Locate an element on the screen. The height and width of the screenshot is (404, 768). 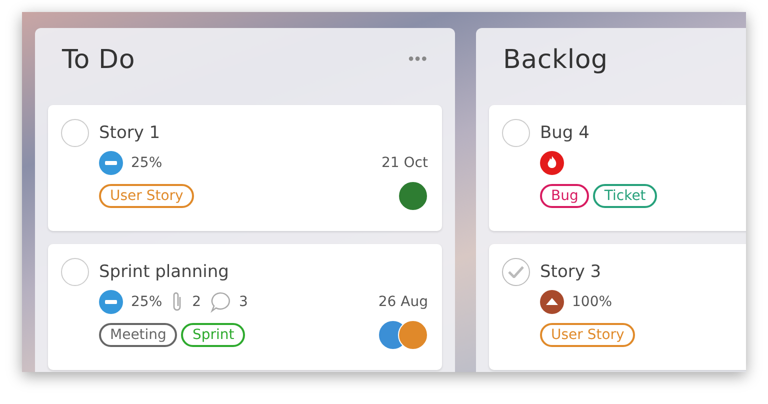
tag: Sprint is located at coordinates (213, 335).